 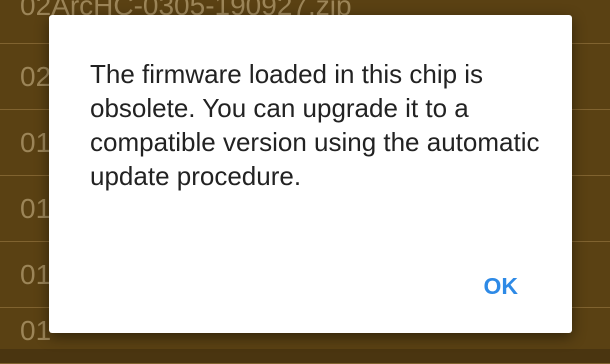 What do you see at coordinates (36, 76) in the screenshot?
I see `file-name: 02` at bounding box center [36, 76].